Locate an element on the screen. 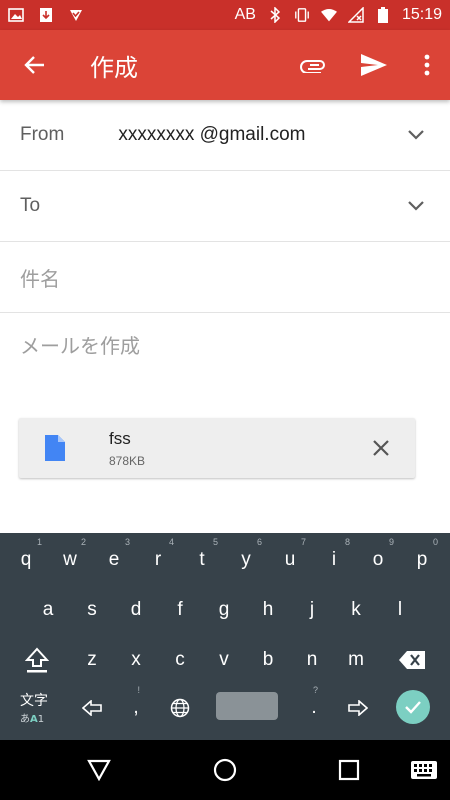 The width and height of the screenshot is (450, 800). key-v: v is located at coordinates (224, 660).